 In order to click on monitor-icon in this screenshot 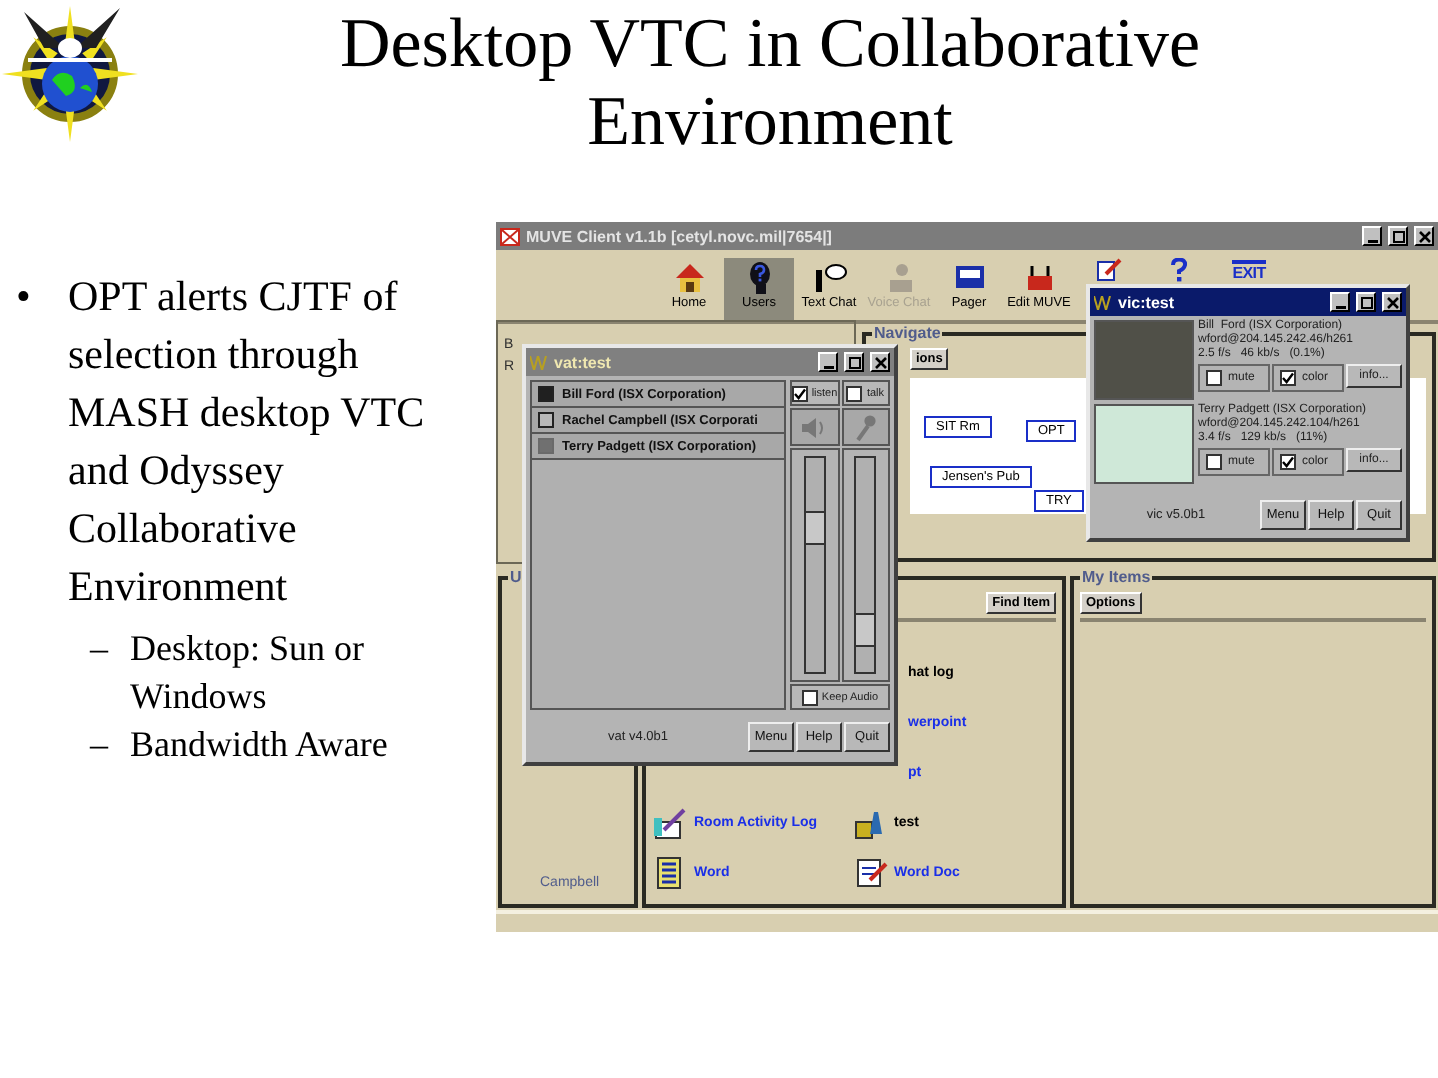, I will do `click(969, 277)`.